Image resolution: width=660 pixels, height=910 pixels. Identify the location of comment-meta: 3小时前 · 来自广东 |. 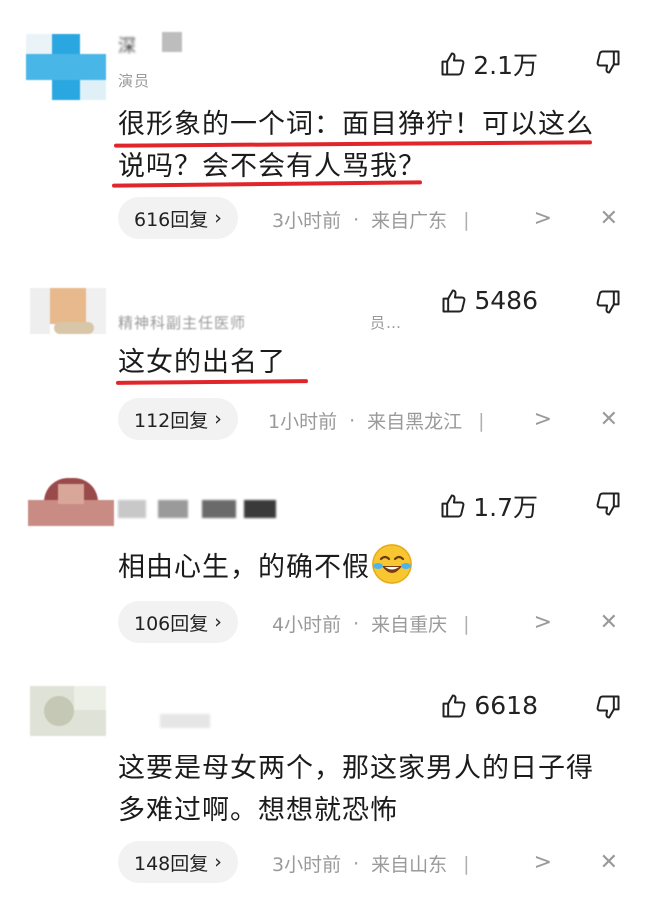
(371, 219).